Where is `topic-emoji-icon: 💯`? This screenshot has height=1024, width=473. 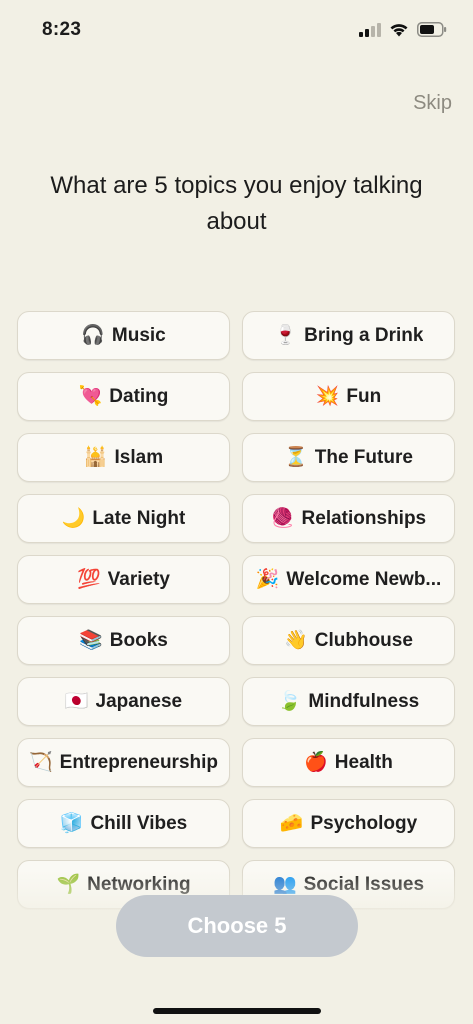 topic-emoji-icon: 💯 is located at coordinates (89, 579).